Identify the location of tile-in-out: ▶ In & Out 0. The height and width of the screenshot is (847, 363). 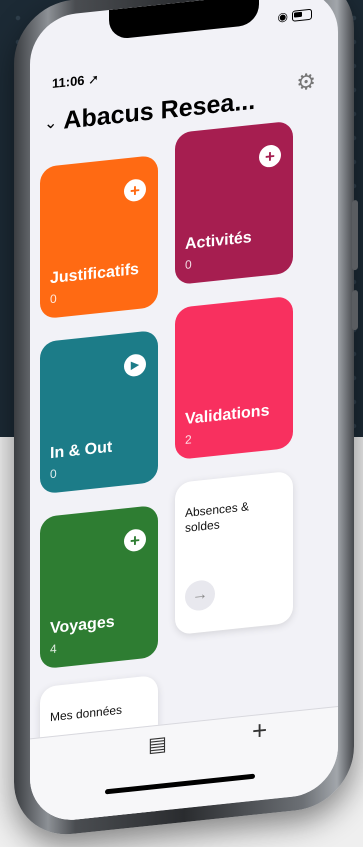
(99, 412).